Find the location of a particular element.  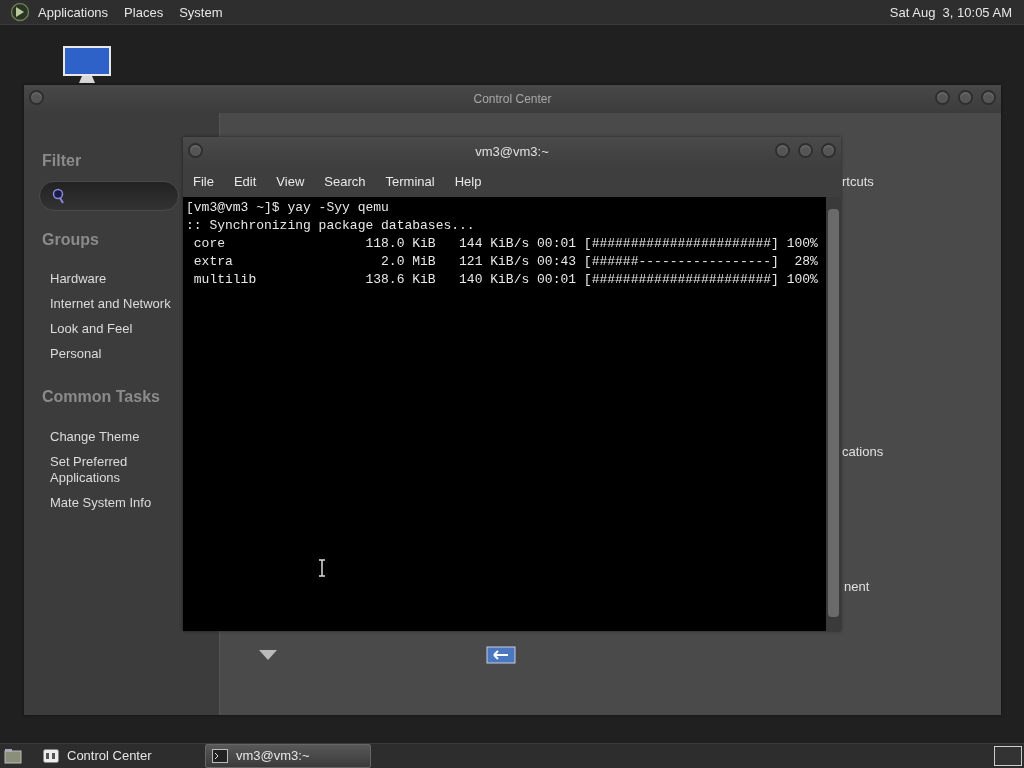

sidebar-item: Look and Feel is located at coordinates (87, 329).